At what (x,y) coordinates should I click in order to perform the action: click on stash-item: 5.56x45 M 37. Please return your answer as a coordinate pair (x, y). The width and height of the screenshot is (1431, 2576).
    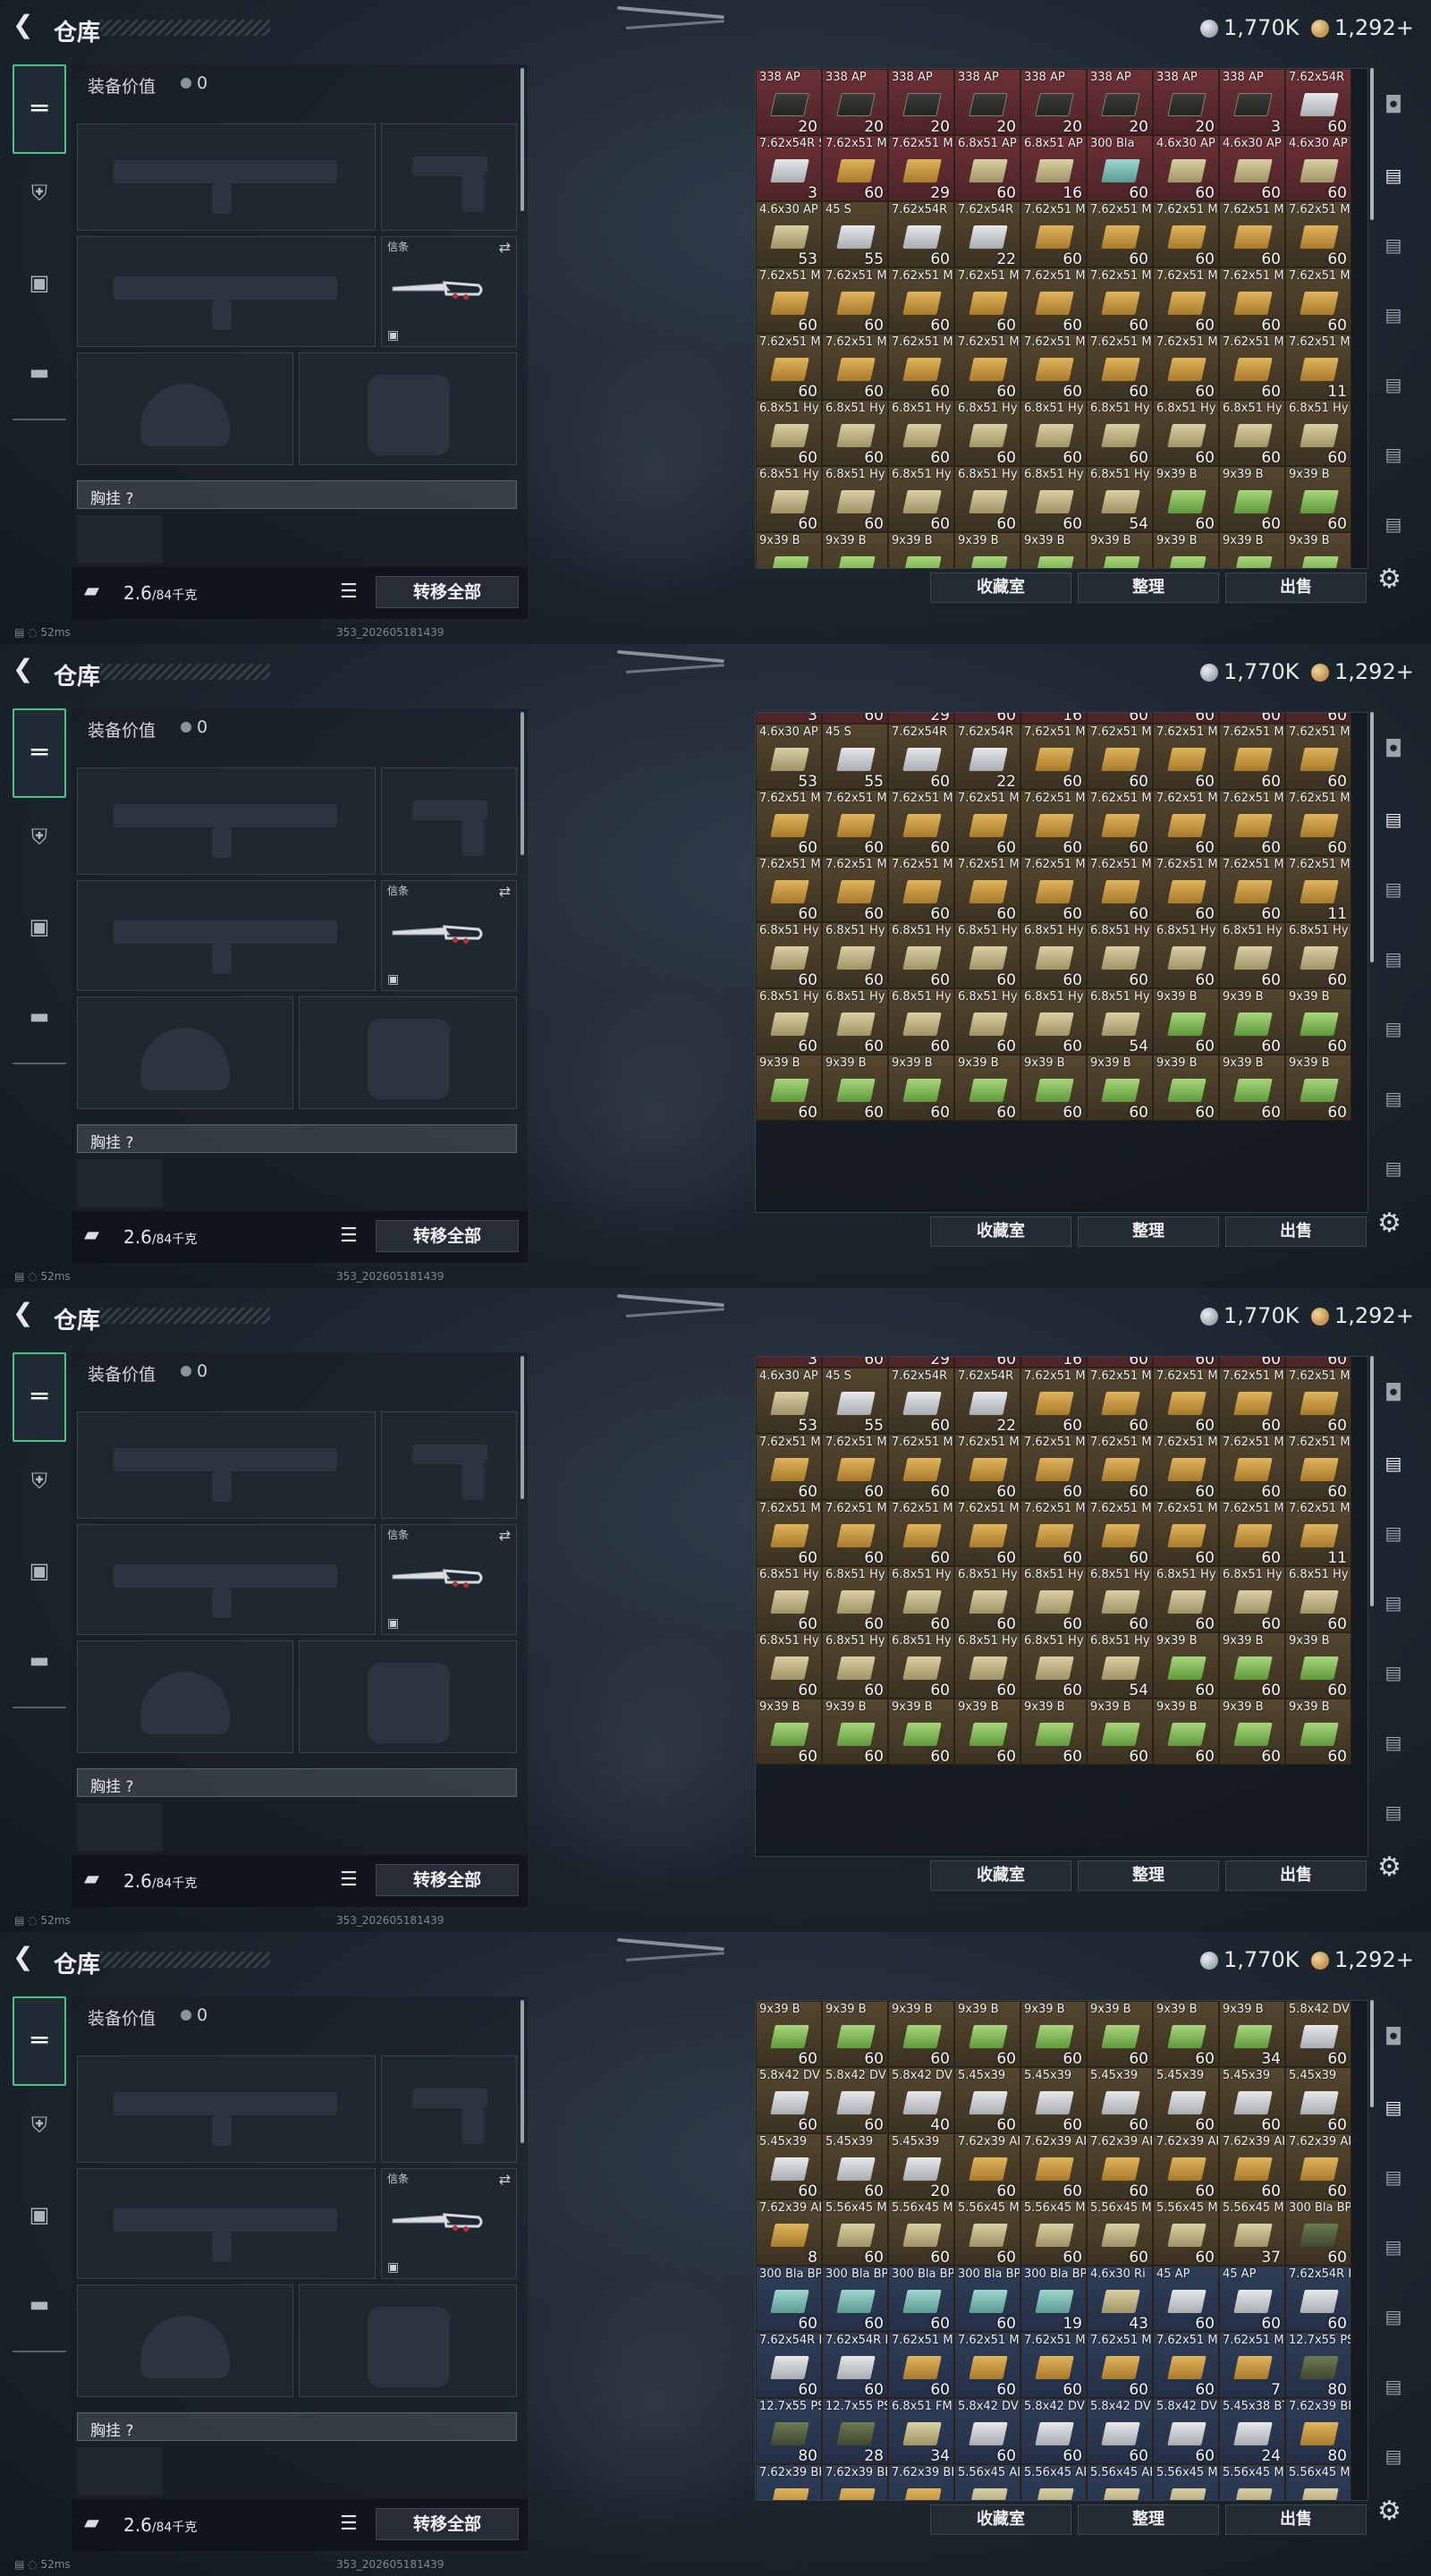
    Looking at the image, I should click on (1252, 2232).